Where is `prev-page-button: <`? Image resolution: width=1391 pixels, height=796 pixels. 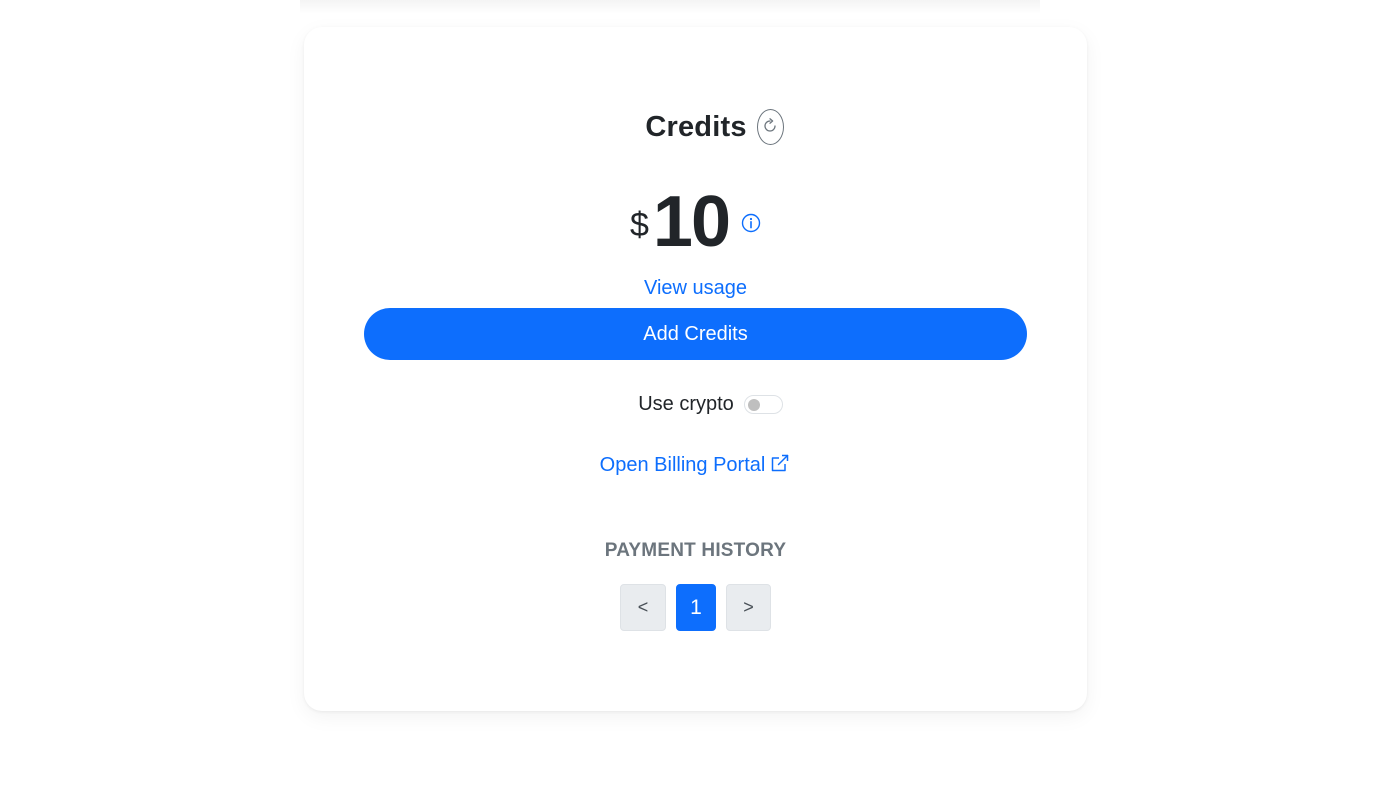
prev-page-button: < is located at coordinates (643, 607).